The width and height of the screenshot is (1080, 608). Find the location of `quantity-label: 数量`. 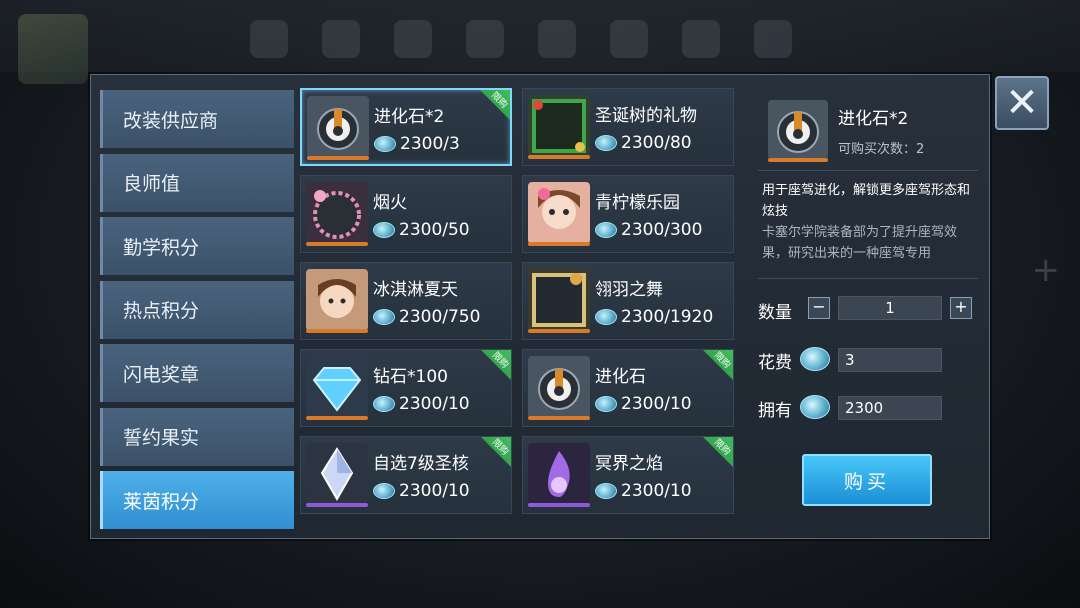

quantity-label: 数量 is located at coordinates (775, 313).